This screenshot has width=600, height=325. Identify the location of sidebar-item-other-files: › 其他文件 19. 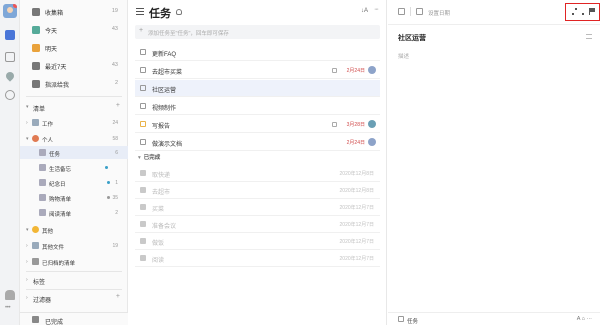
(74, 245).